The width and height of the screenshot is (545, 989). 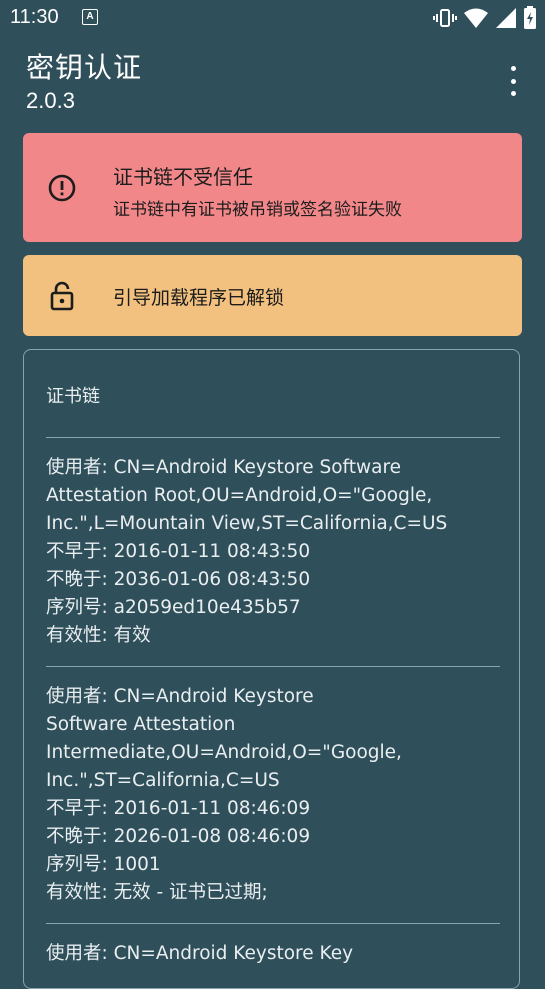 I want to click on overflow-menu-button, so click(x=513, y=81).